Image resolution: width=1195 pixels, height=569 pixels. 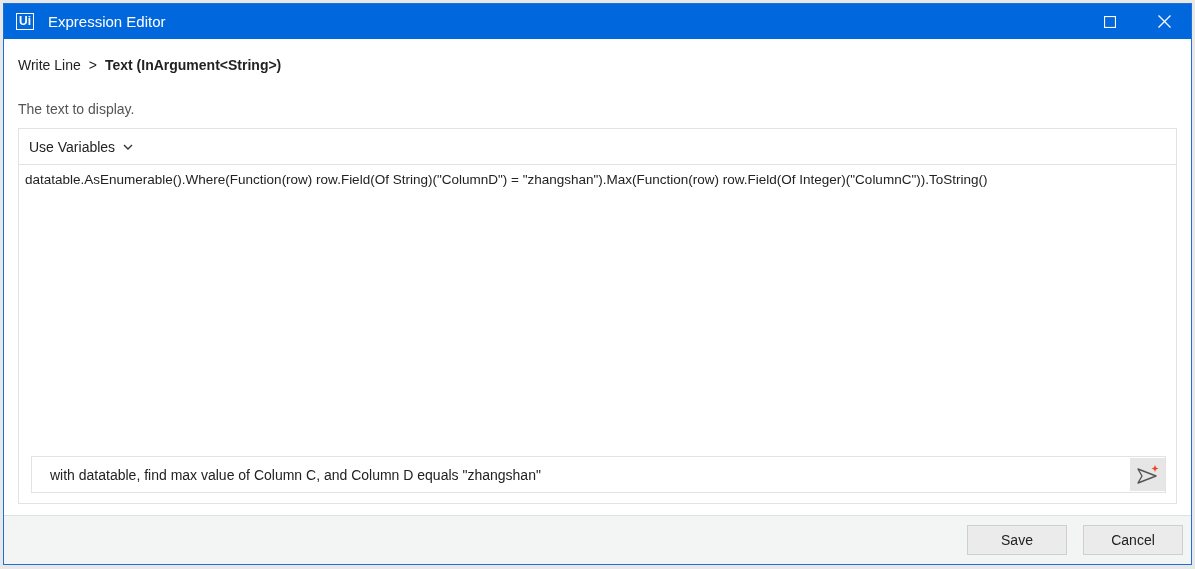 What do you see at coordinates (81, 146) in the screenshot?
I see `use-variables-dropdown: Use Variables` at bounding box center [81, 146].